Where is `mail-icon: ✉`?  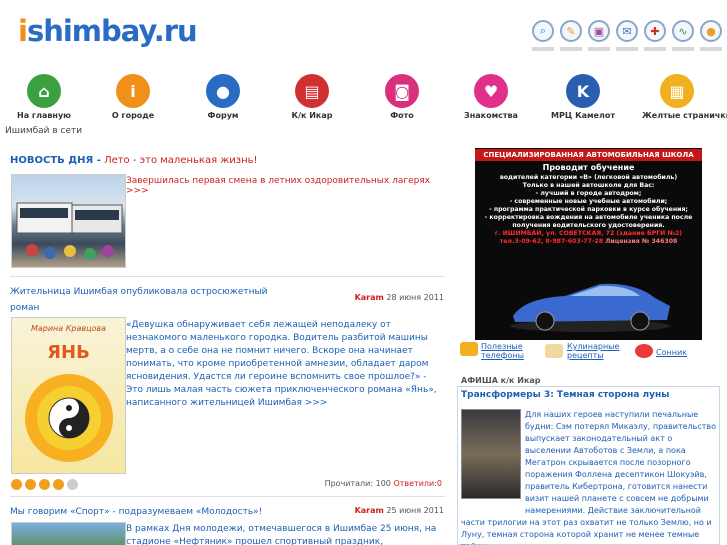
mail-icon: ✉ is located at coordinates (627, 31).